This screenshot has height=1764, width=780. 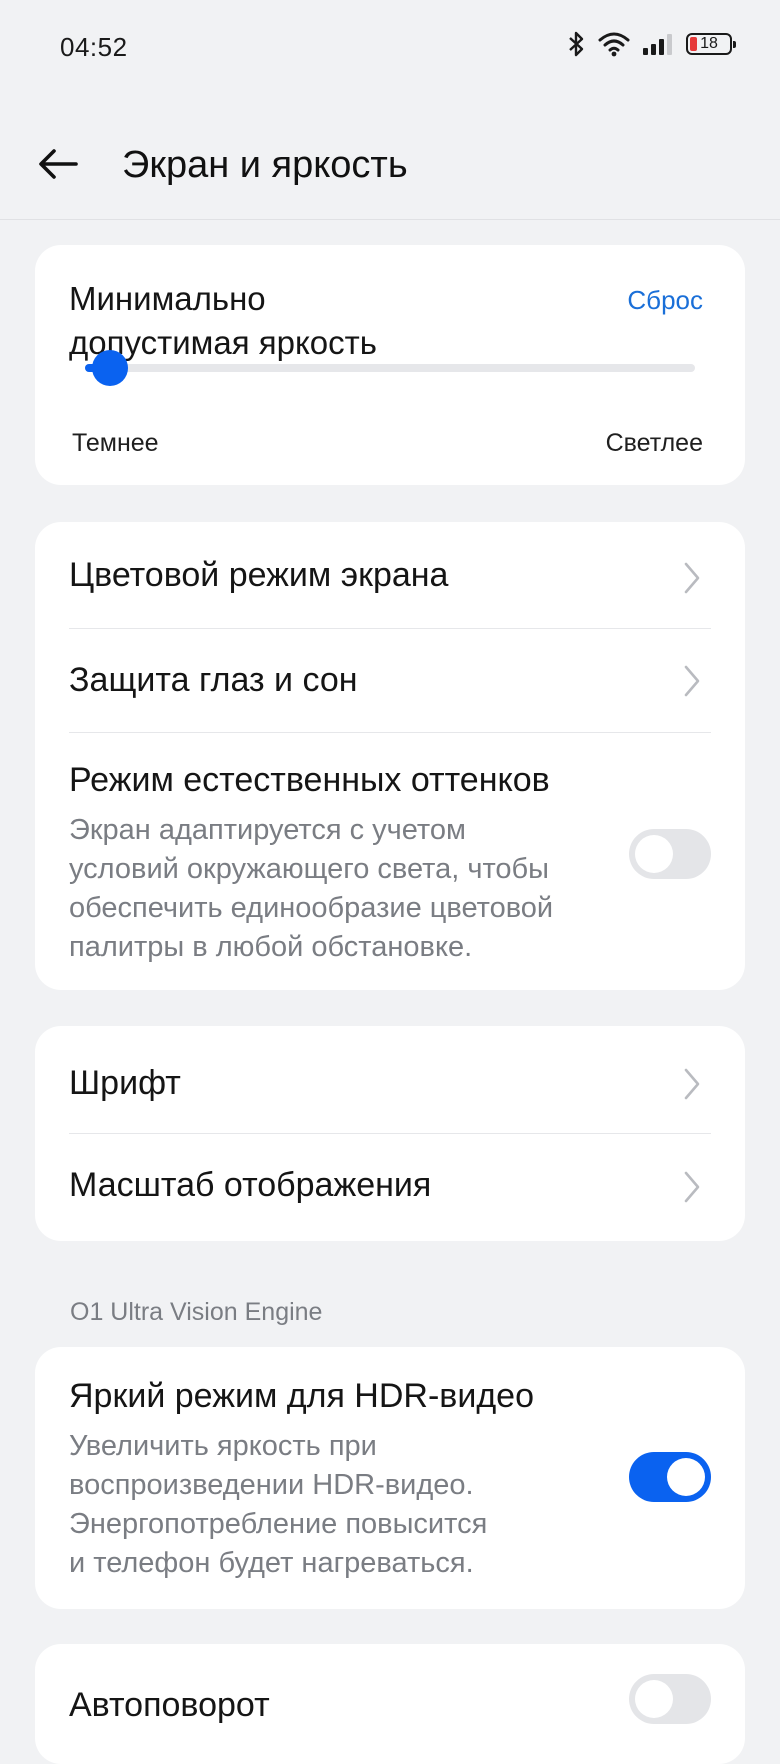 I want to click on status-icons: 18, so click(x=652, y=44).